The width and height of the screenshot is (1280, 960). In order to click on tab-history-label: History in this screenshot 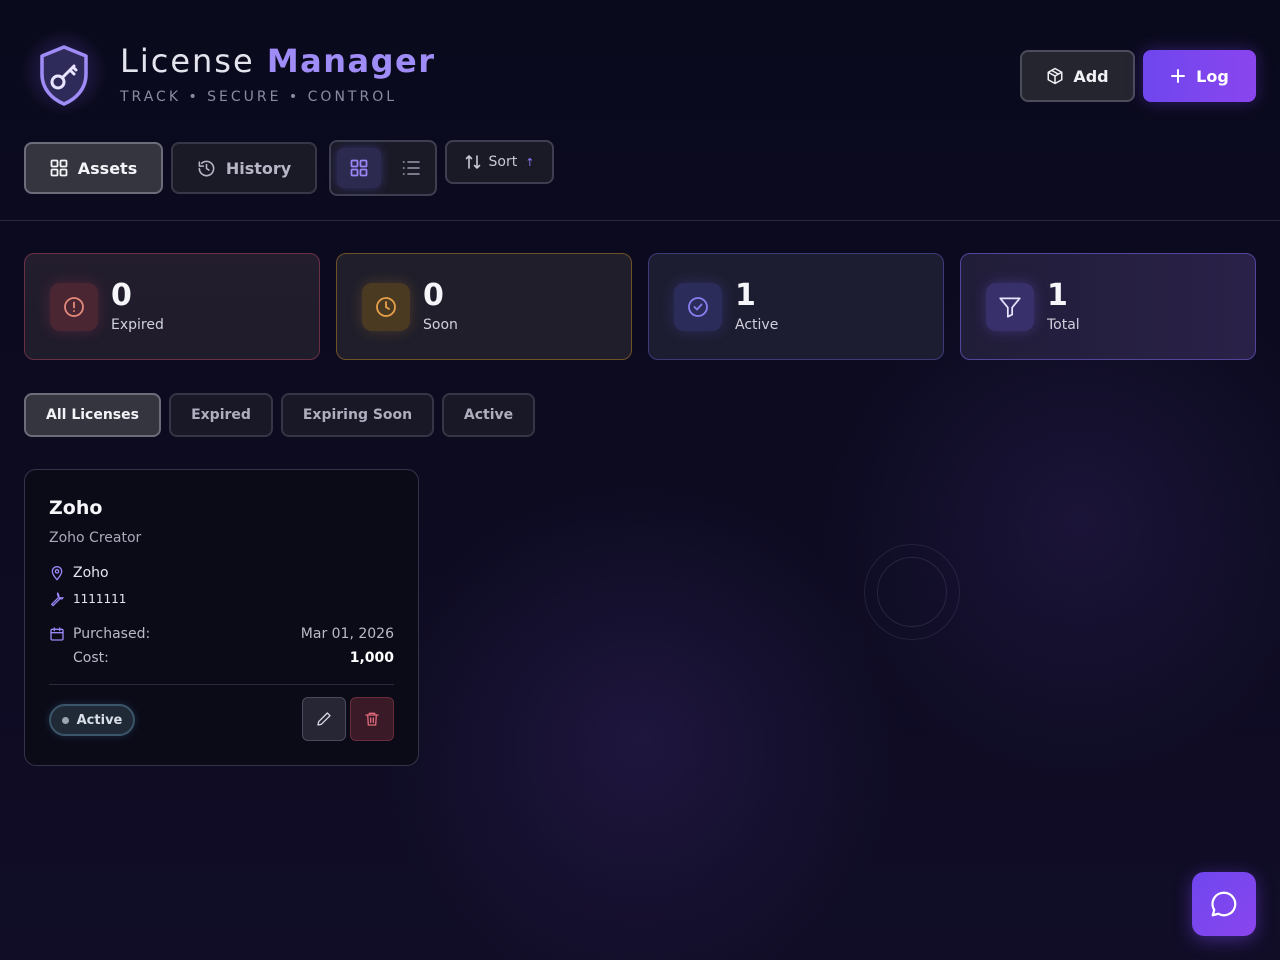, I will do `click(258, 168)`.